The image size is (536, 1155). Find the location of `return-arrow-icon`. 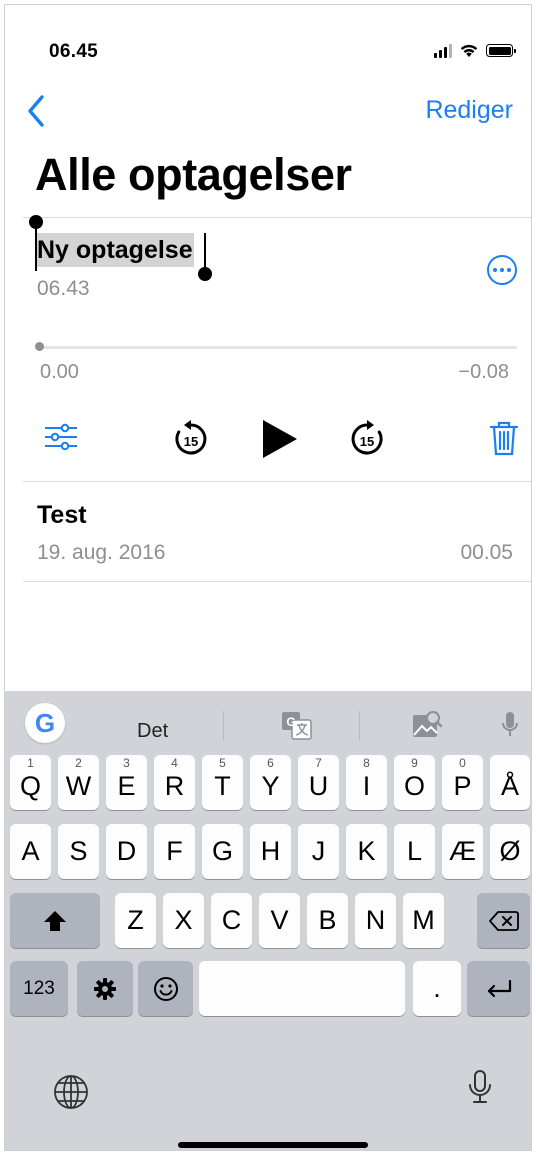

return-arrow-icon is located at coordinates (499, 988).